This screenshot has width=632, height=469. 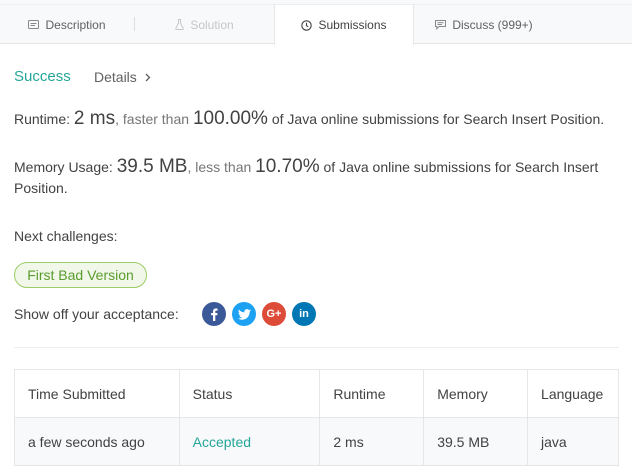 What do you see at coordinates (65, 167) in the screenshot?
I see `memory-prefix: Memory Usage:` at bounding box center [65, 167].